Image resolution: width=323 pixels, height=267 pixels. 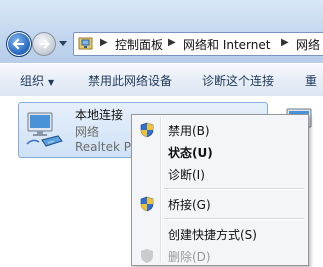 What do you see at coordinates (308, 44) in the screenshot?
I see `breadcrumb-network: 网络` at bounding box center [308, 44].